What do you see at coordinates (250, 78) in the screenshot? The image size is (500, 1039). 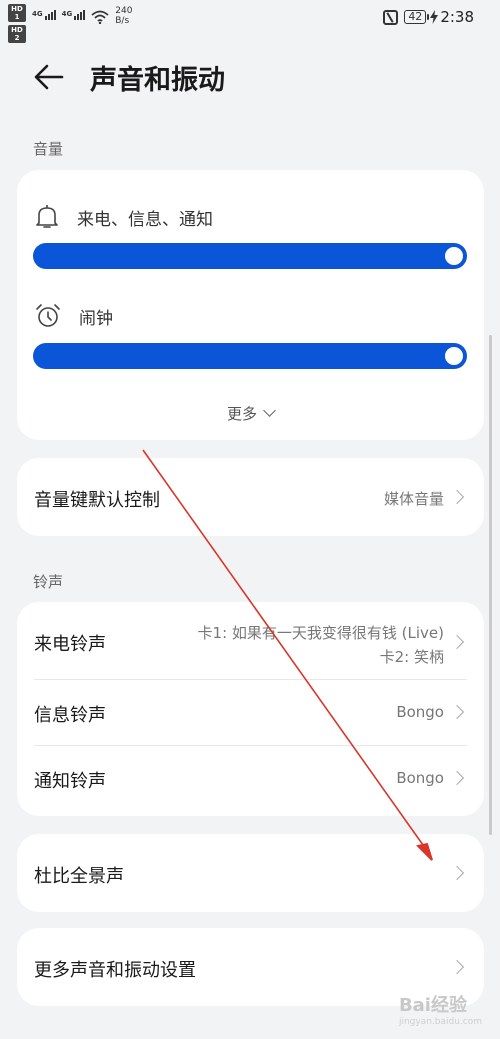 I see `header: 声音和振动` at bounding box center [250, 78].